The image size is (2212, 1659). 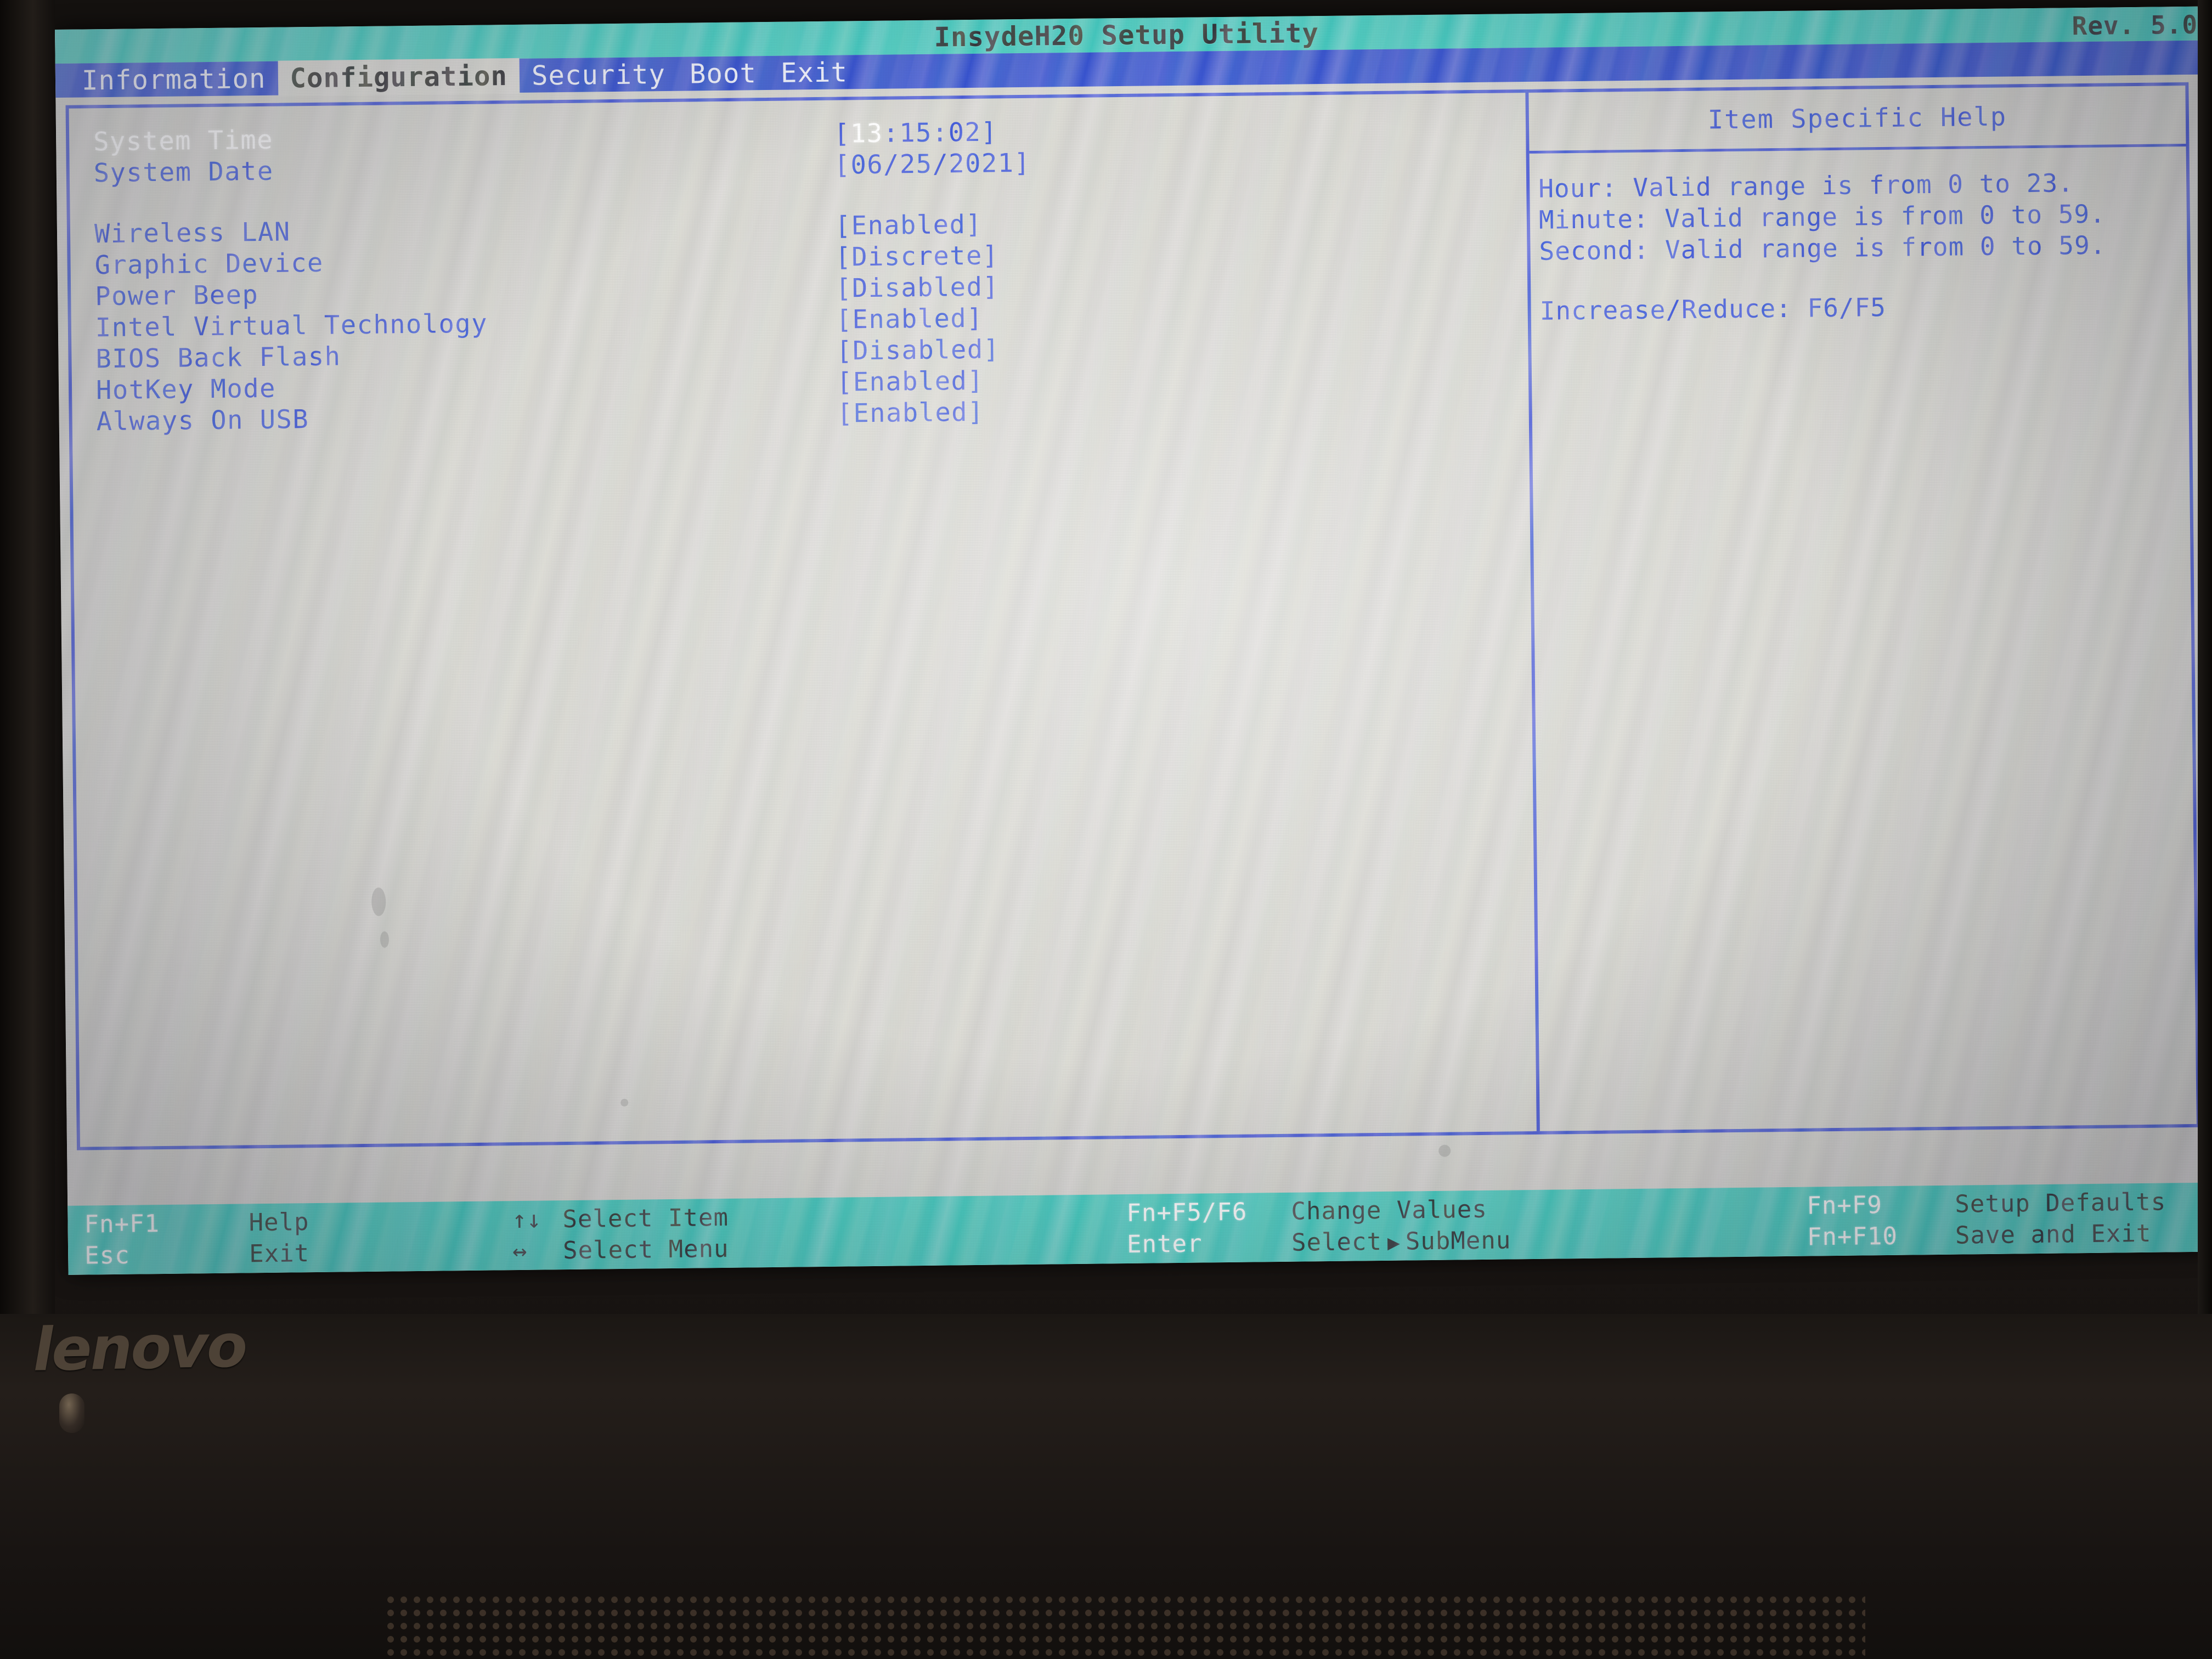 I want to click on footer-entry-submenu: Enter Select ▶ SubMenu, so click(x=1467, y=1241).